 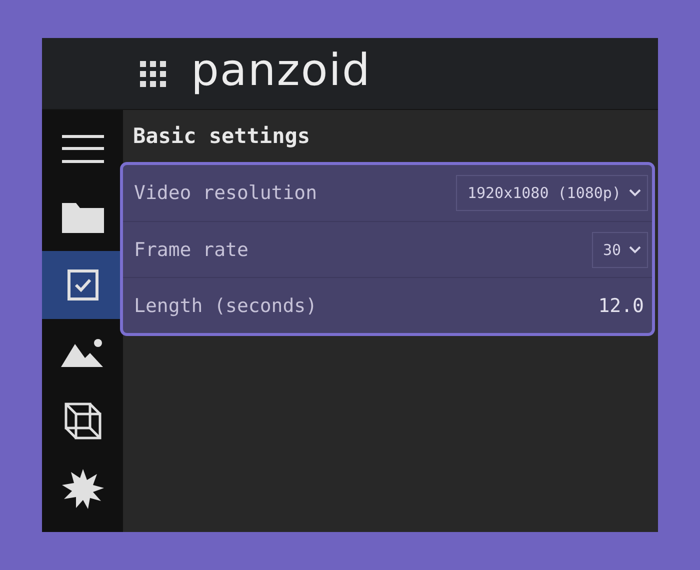 What do you see at coordinates (226, 305) in the screenshot?
I see `setting-label: Length (seconds)` at bounding box center [226, 305].